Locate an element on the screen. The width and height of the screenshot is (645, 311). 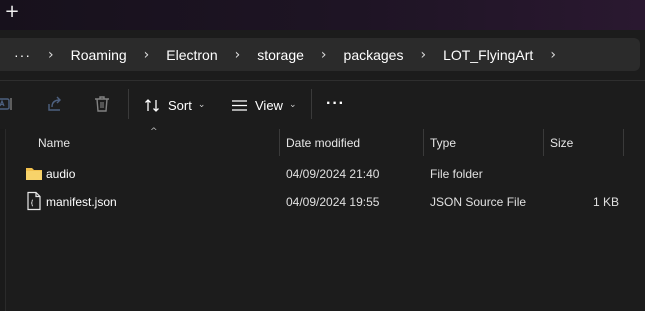
view-label: View is located at coordinates (269, 105).